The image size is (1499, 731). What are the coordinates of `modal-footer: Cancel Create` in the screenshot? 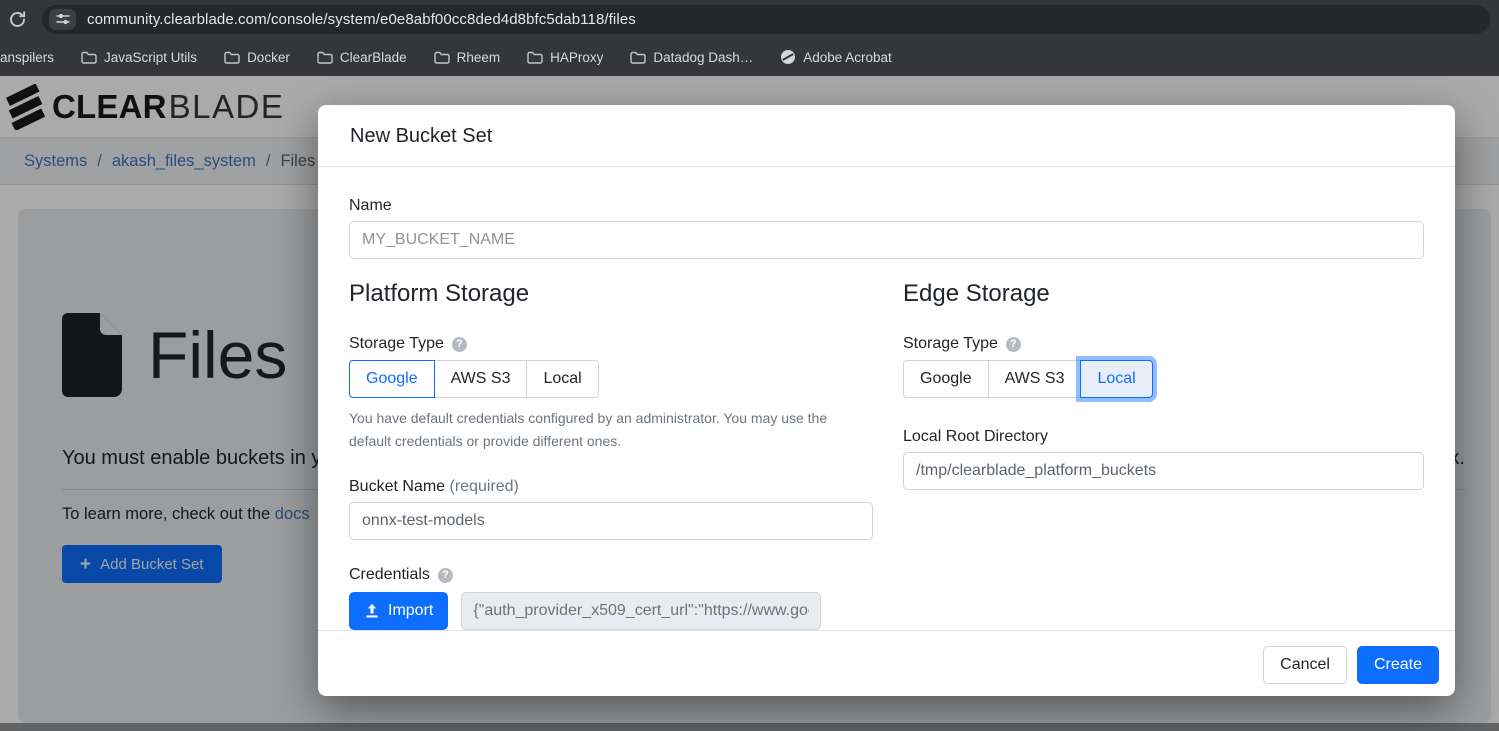 It's located at (886, 664).